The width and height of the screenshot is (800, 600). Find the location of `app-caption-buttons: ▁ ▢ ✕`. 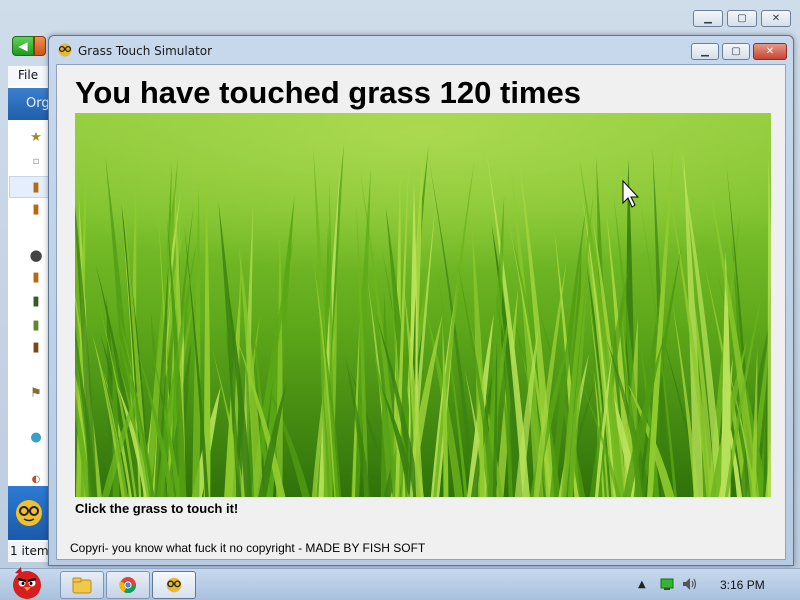

app-caption-buttons: ▁ ▢ ✕ is located at coordinates (739, 51).